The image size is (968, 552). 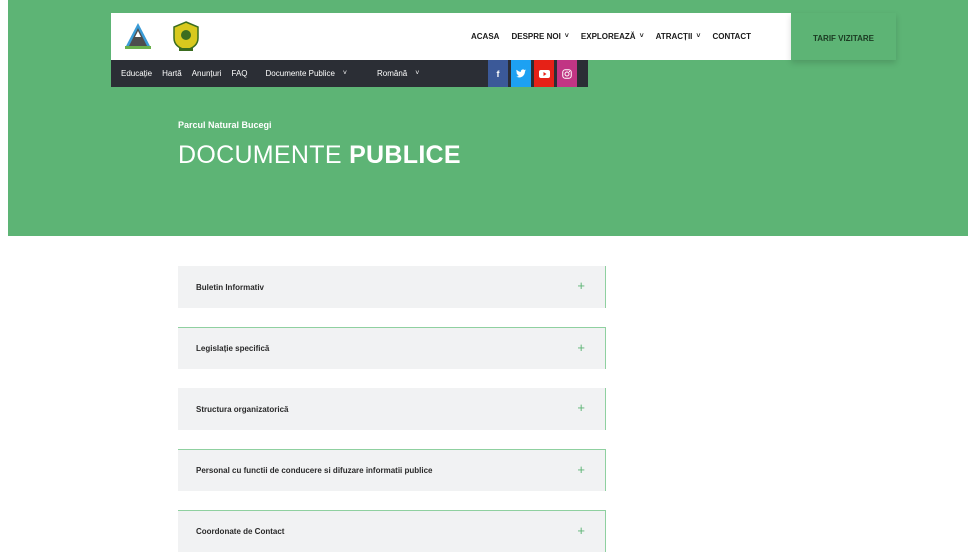 I want to click on subnav-link-harta: Hartă, so click(x=172, y=73).